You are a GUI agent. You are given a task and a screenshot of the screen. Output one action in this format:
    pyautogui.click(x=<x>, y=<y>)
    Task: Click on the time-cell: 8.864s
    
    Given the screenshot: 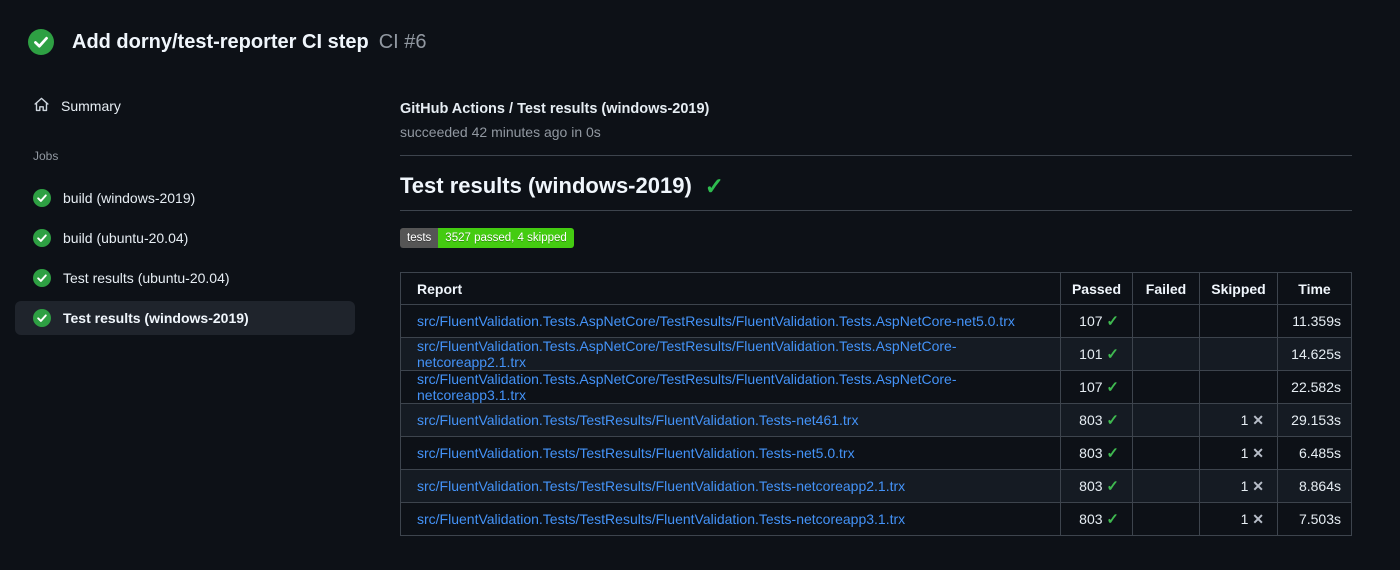 What is the action you would take?
    pyautogui.click(x=1314, y=486)
    